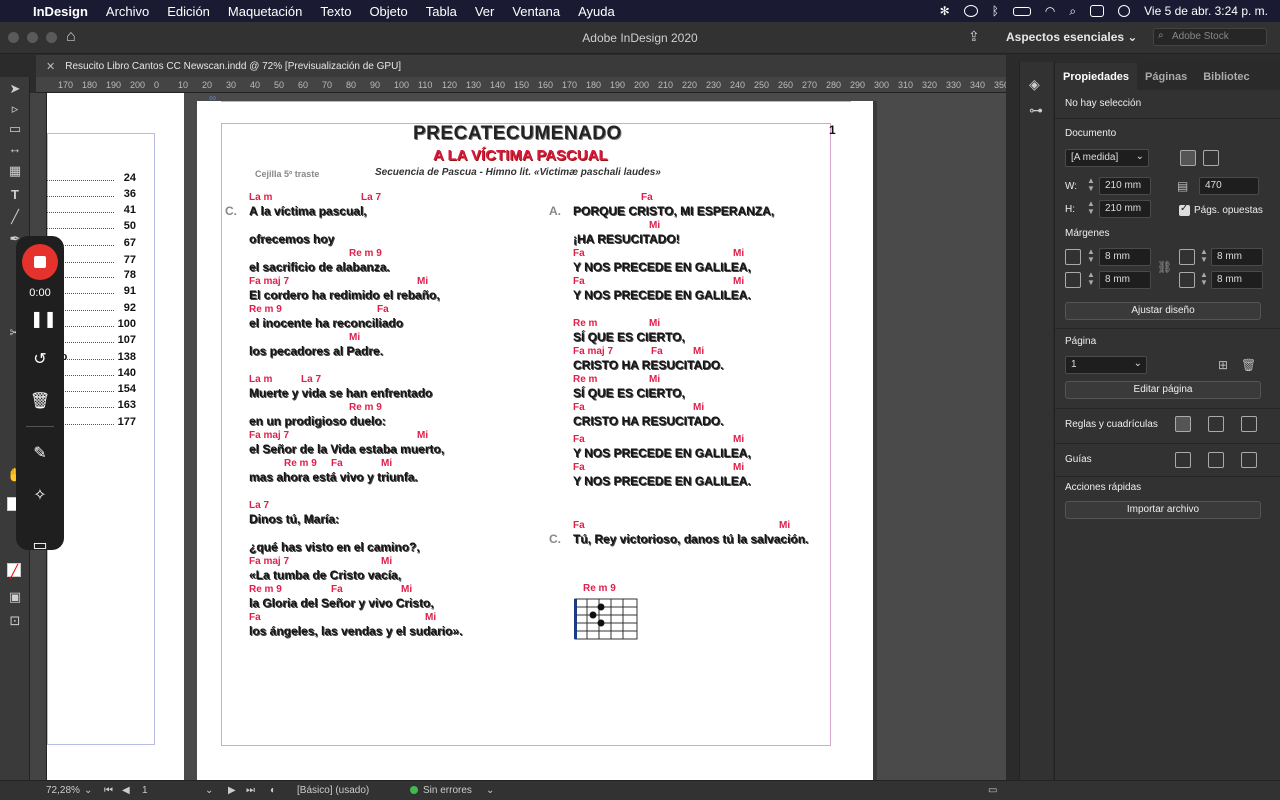 This screenshot has width=1280, height=800. What do you see at coordinates (1050, 11) in the screenshot?
I see `wifi-icon: ◠` at bounding box center [1050, 11].